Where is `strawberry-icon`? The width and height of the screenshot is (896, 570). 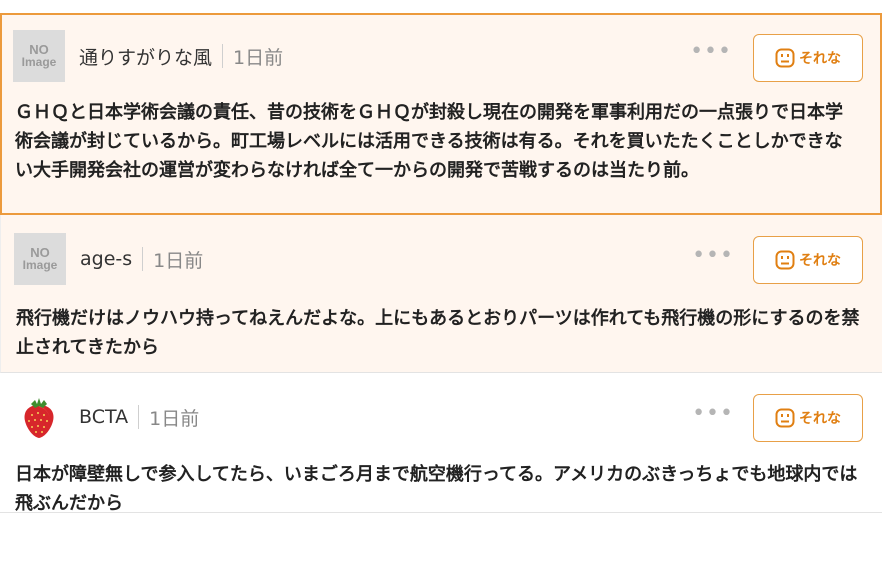 strawberry-icon is located at coordinates (39, 418).